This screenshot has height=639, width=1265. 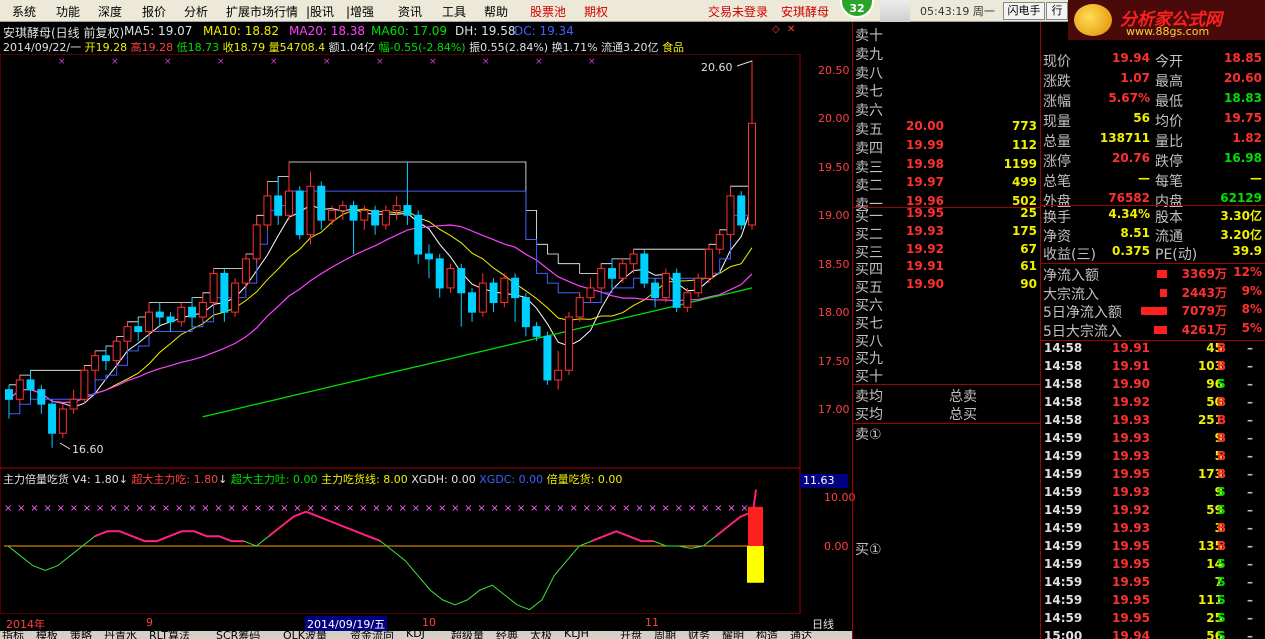 I want to click on quote-label: 现价, so click(x=1057, y=62).